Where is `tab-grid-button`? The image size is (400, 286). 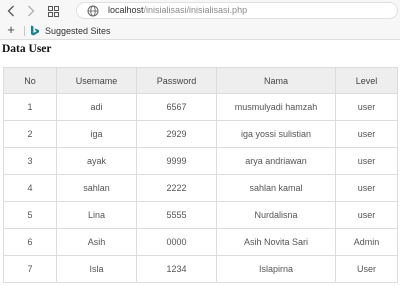
tab-grid-button is located at coordinates (53, 11).